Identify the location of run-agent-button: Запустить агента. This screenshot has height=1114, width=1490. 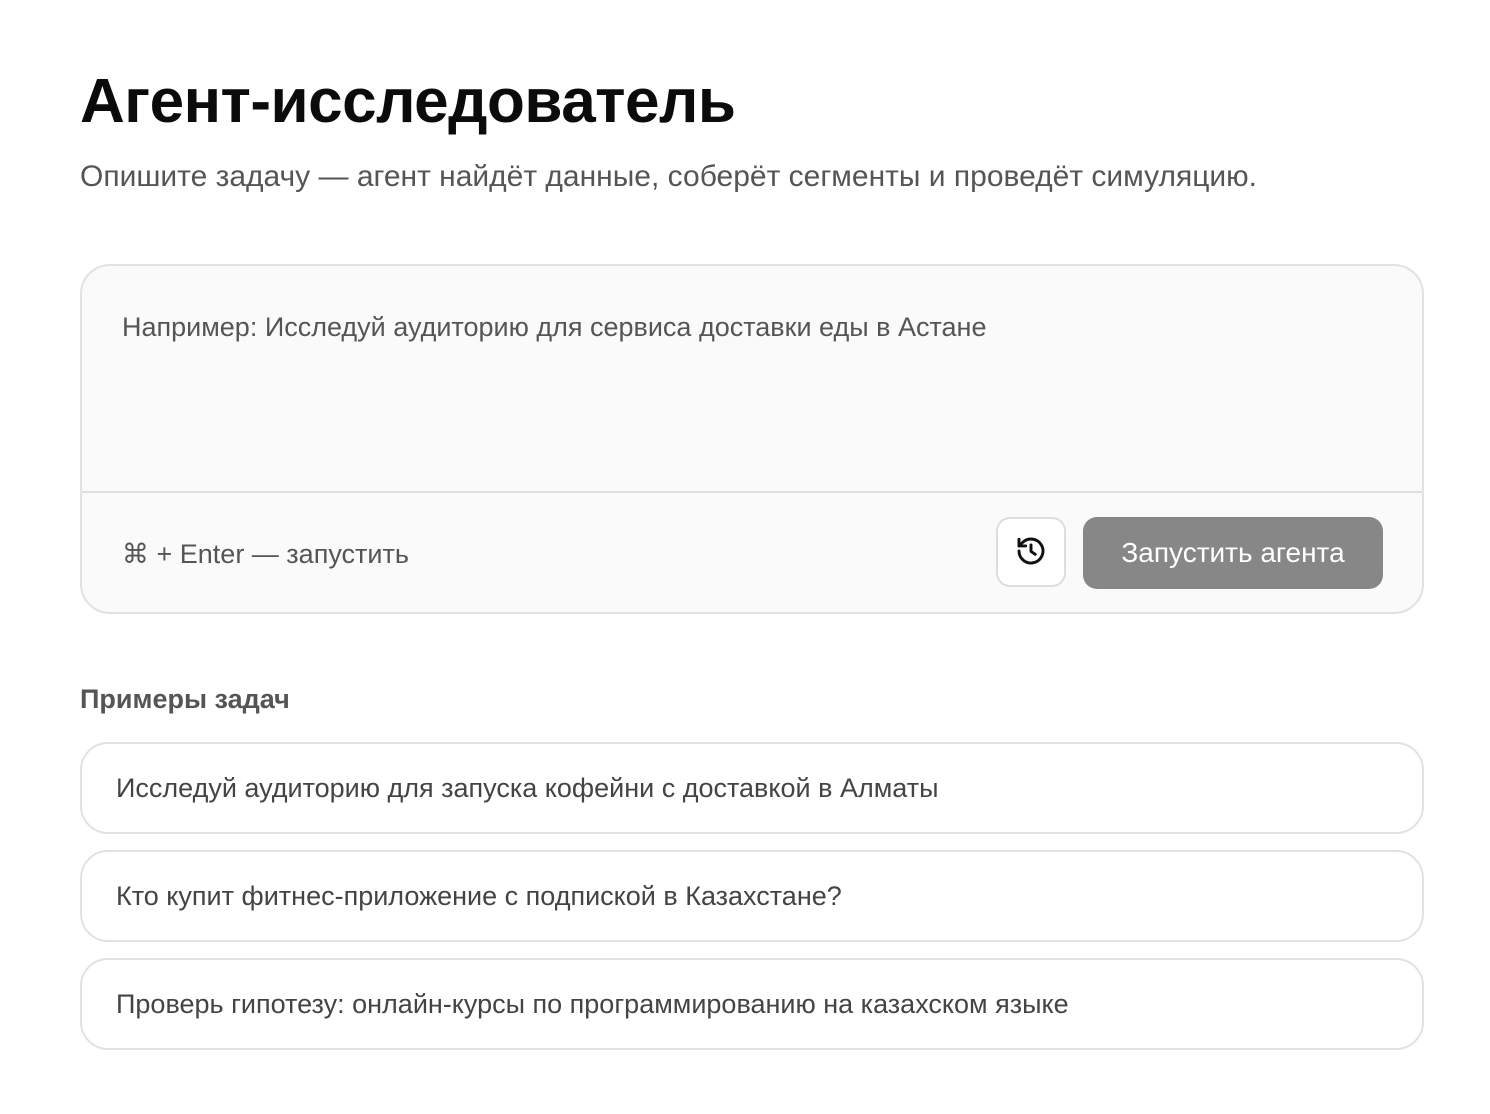
(1233, 553).